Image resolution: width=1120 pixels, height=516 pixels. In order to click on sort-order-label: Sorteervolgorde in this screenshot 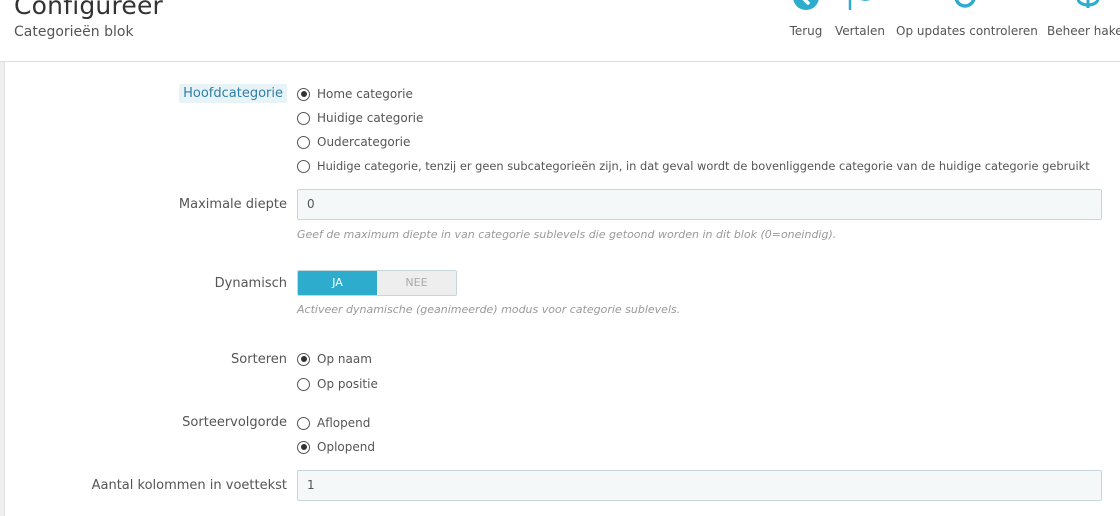, I will do `click(234, 422)`.